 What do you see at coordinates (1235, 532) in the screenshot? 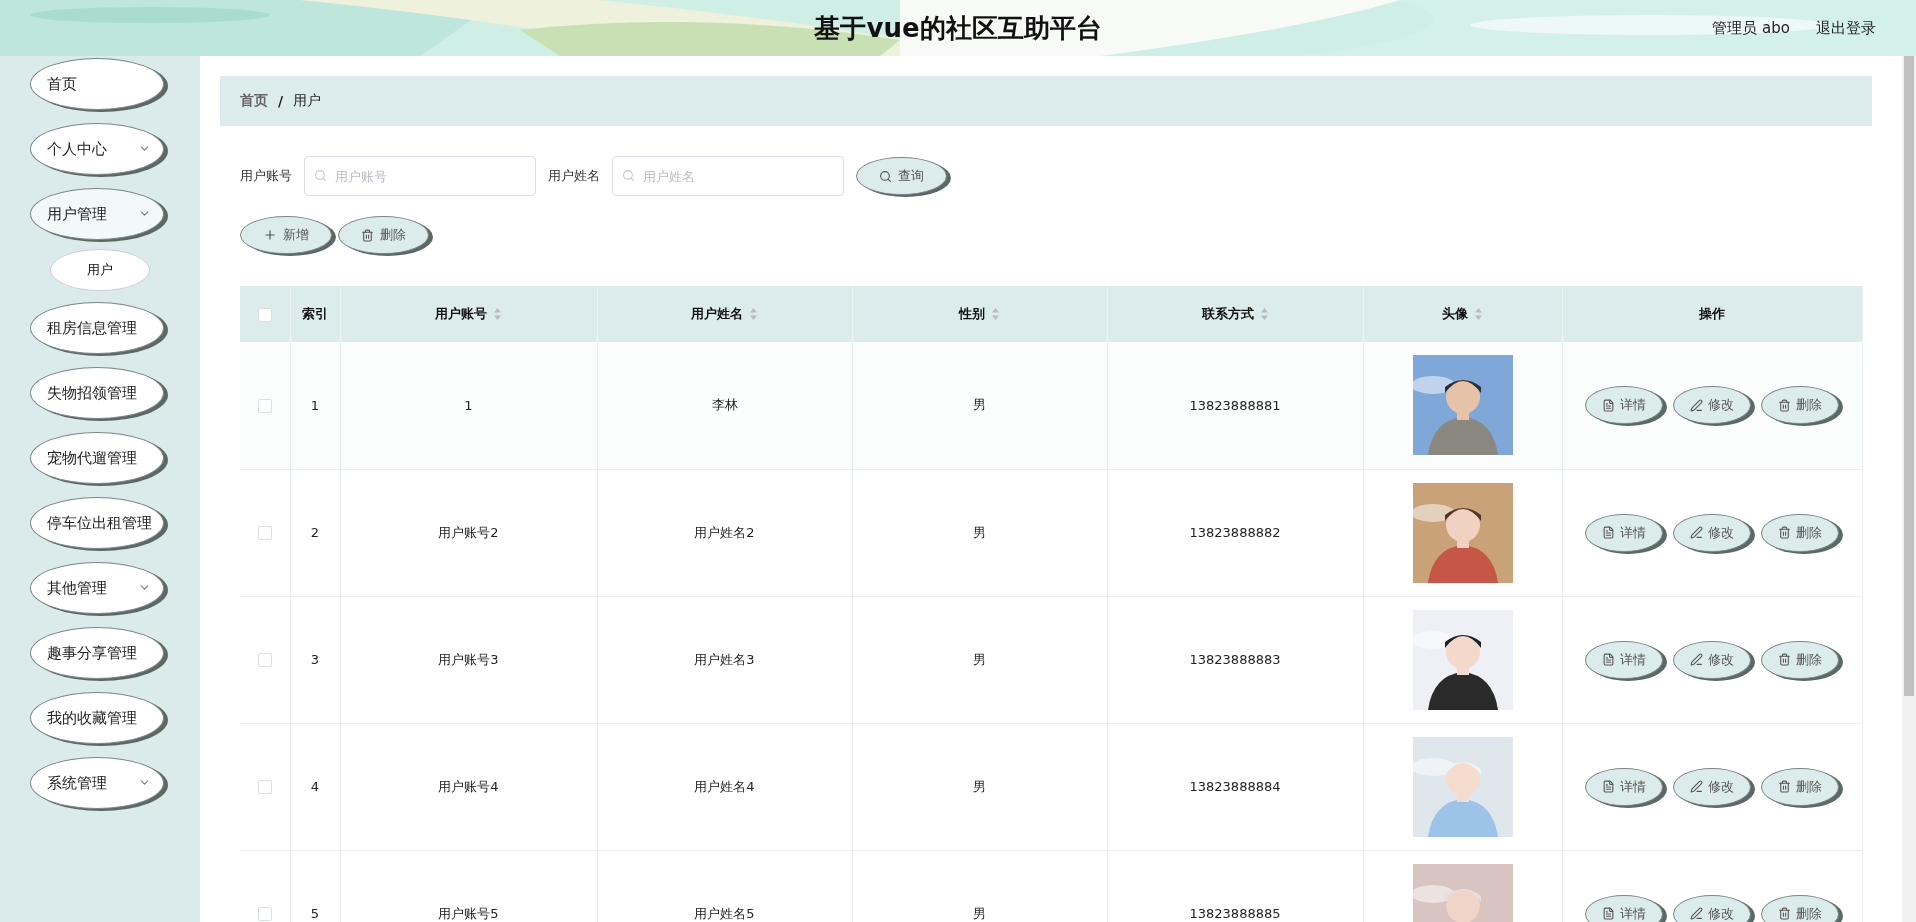
I see `table-cell: 13823888882` at bounding box center [1235, 532].